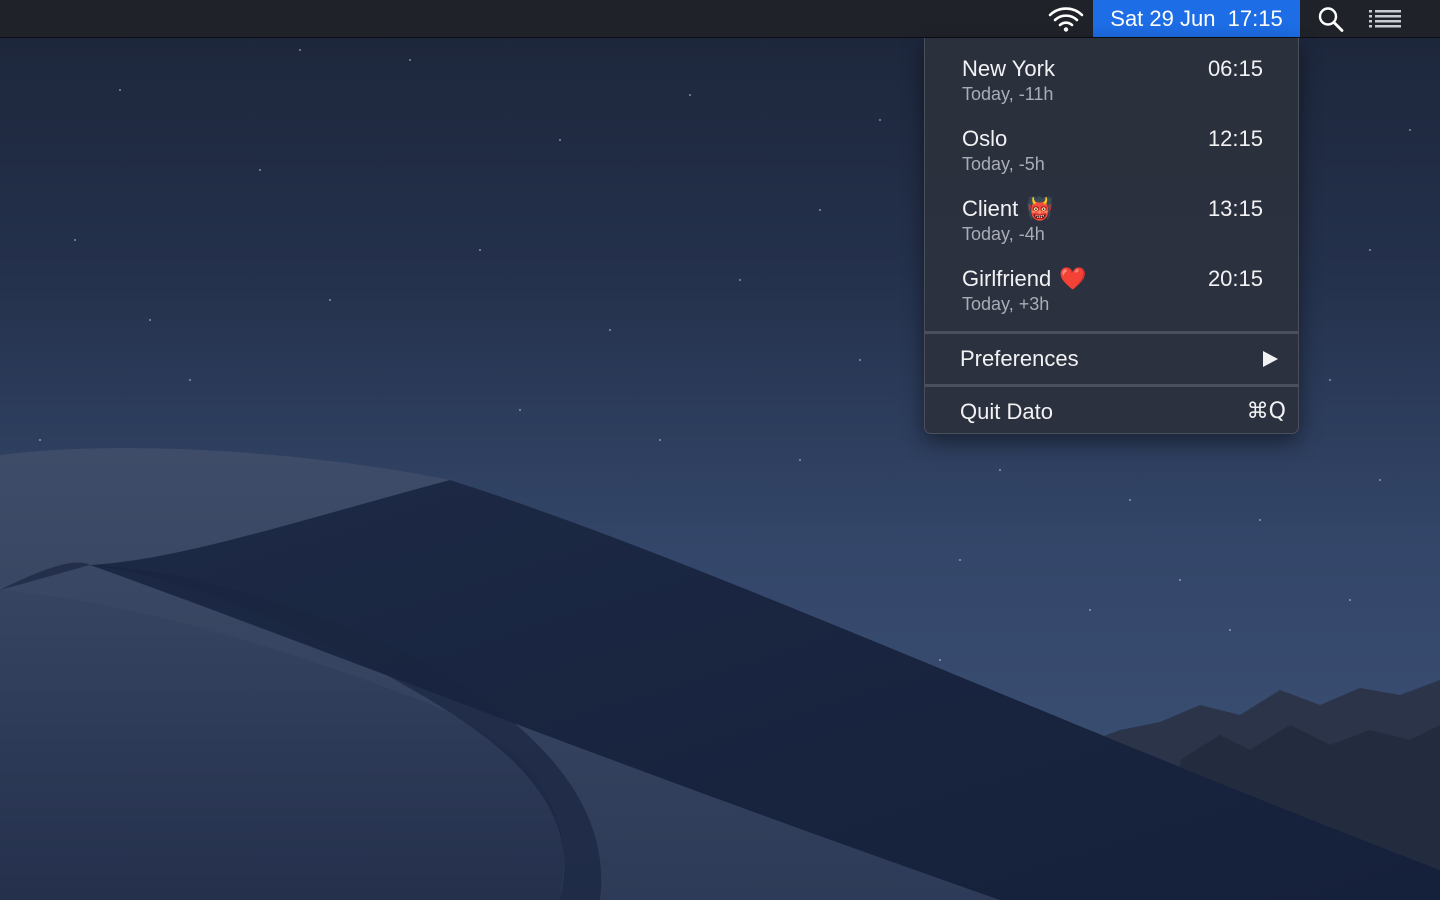 The height and width of the screenshot is (900, 1440). Describe the element at coordinates (1385, 19) in the screenshot. I see `notification-center-list-icon` at that location.